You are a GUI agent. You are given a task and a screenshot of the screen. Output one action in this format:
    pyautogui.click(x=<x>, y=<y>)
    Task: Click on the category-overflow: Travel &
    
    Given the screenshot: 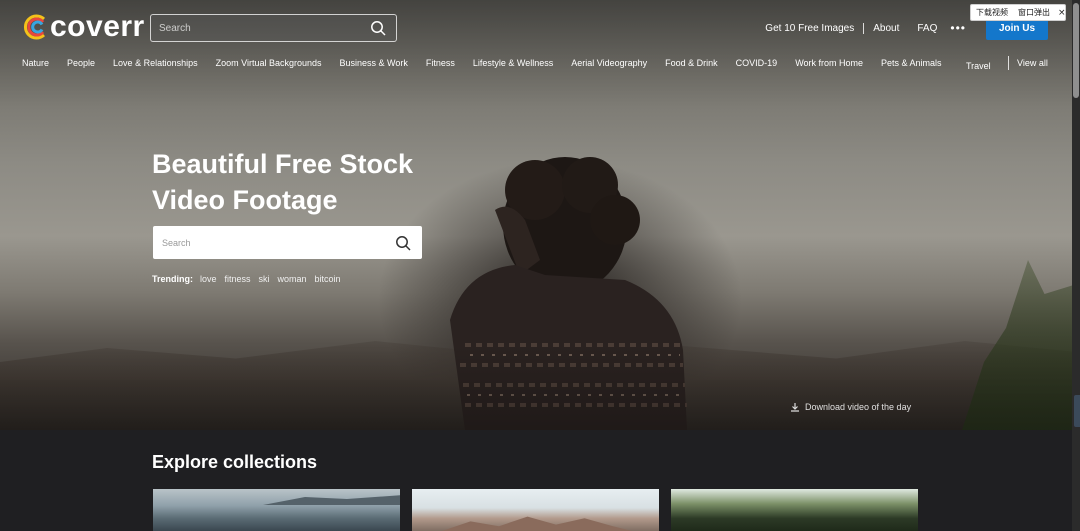 What is the action you would take?
    pyautogui.click(x=985, y=63)
    